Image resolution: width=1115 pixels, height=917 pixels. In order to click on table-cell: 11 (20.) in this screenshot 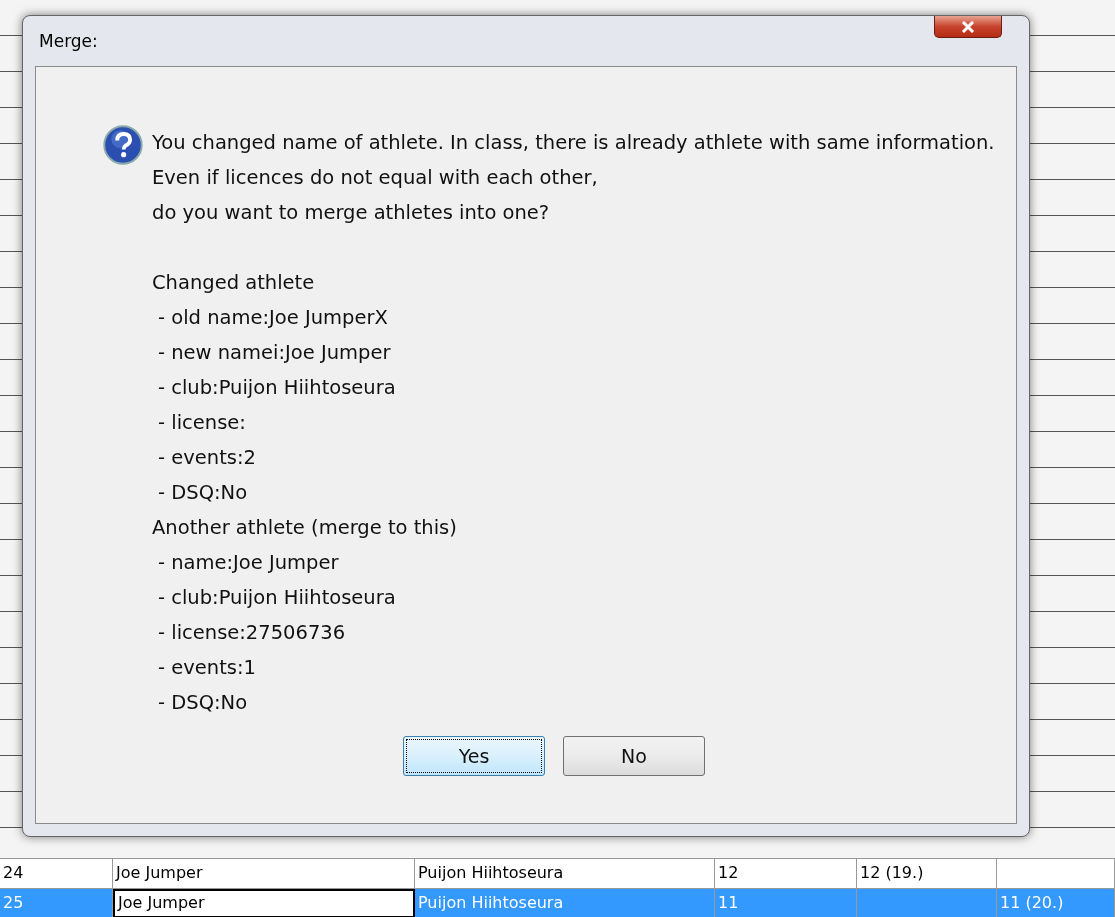, I will do `click(1056, 903)`.